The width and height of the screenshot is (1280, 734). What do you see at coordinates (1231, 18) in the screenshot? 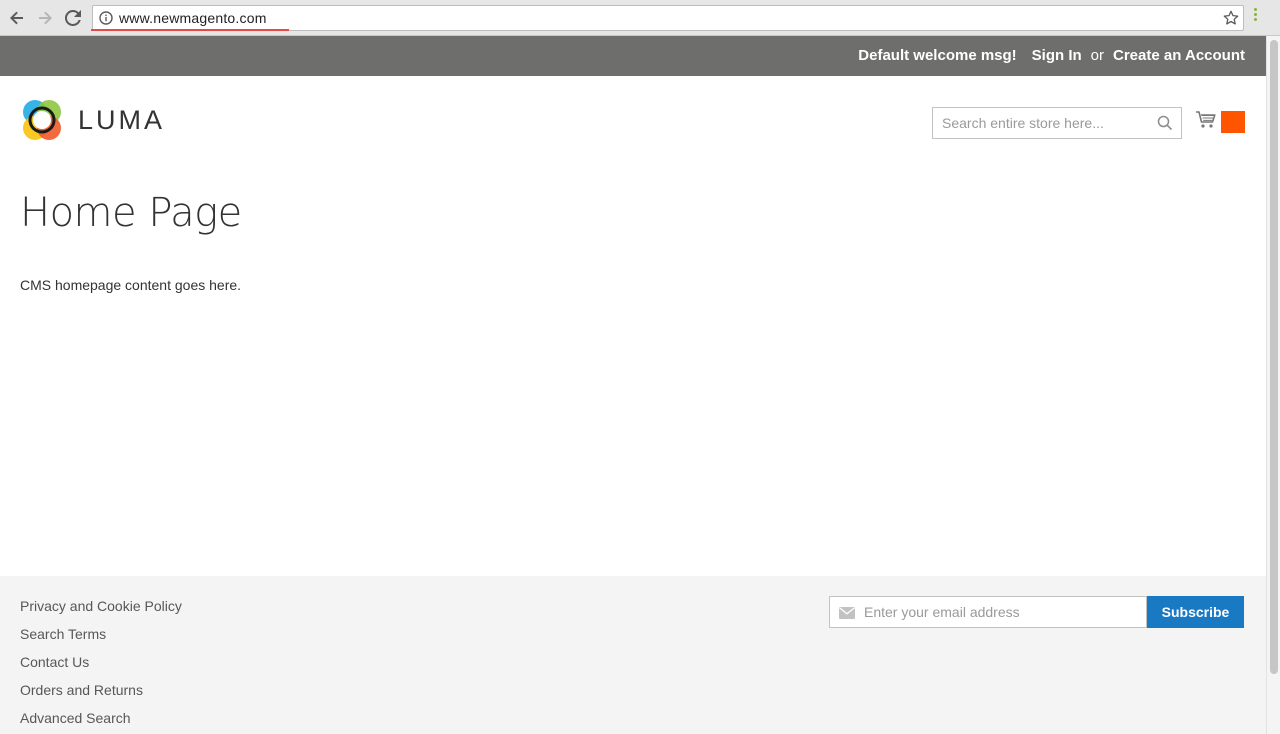
I see `star-icon` at bounding box center [1231, 18].